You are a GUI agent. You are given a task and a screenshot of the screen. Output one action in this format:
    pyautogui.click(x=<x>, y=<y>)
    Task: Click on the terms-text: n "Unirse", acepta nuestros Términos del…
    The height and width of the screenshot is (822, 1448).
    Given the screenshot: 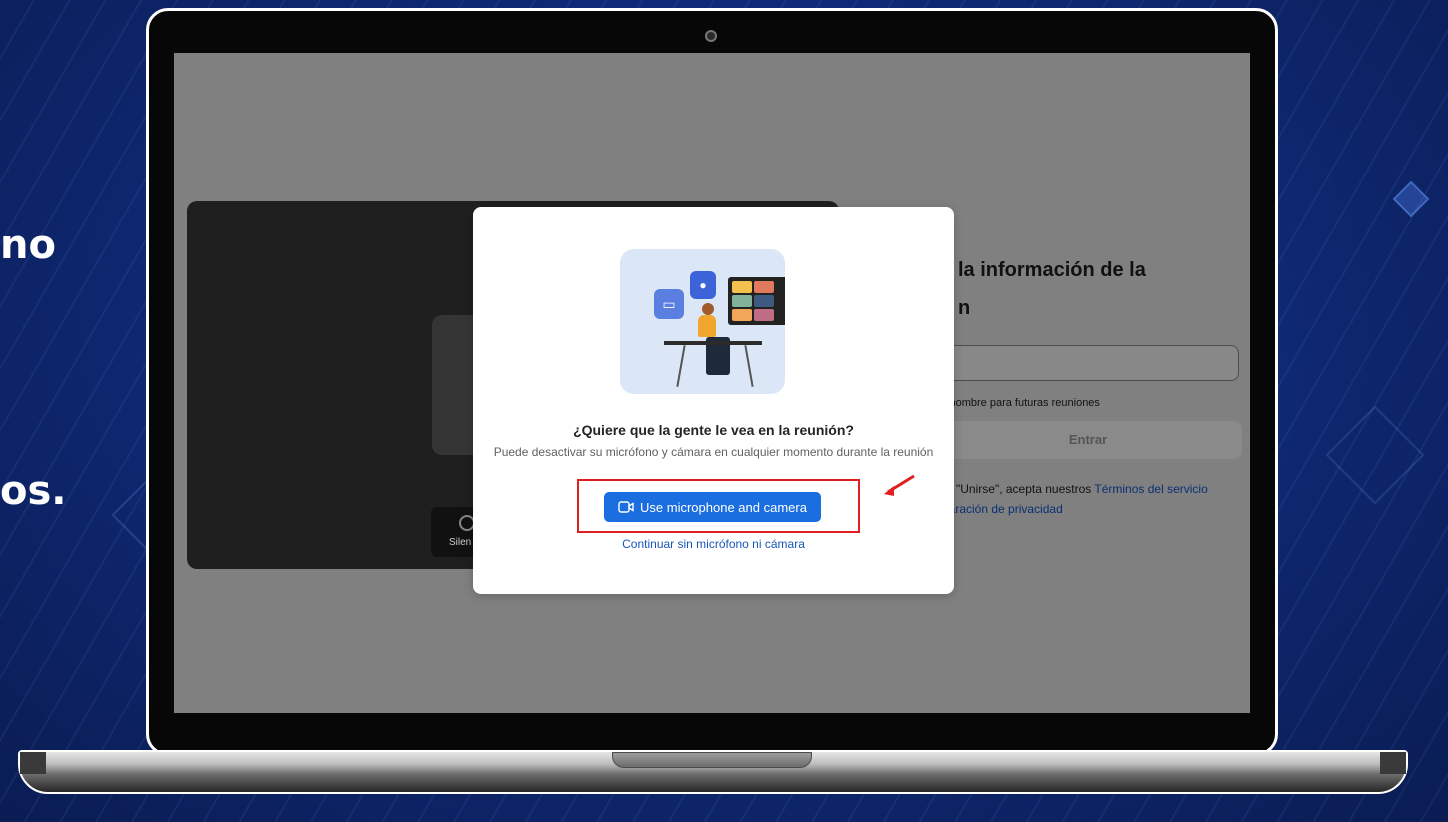 What is the action you would take?
    pyautogui.click(x=1098, y=499)
    